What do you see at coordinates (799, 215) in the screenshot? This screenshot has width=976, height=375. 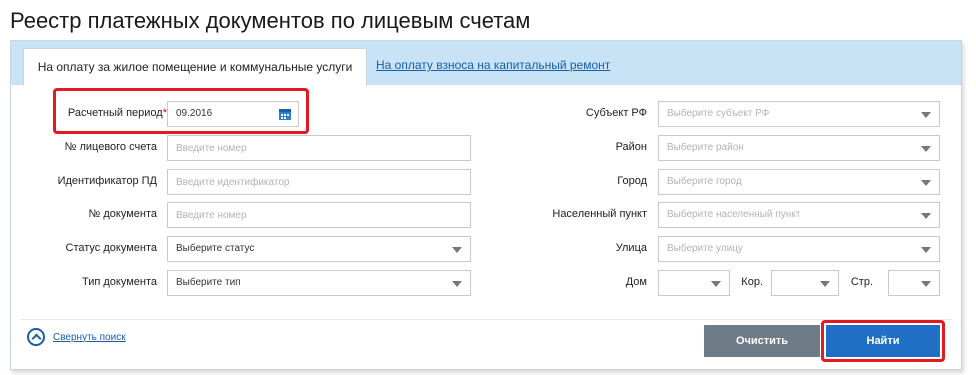 I see `locality-select: Выберите населенный пункт` at bounding box center [799, 215].